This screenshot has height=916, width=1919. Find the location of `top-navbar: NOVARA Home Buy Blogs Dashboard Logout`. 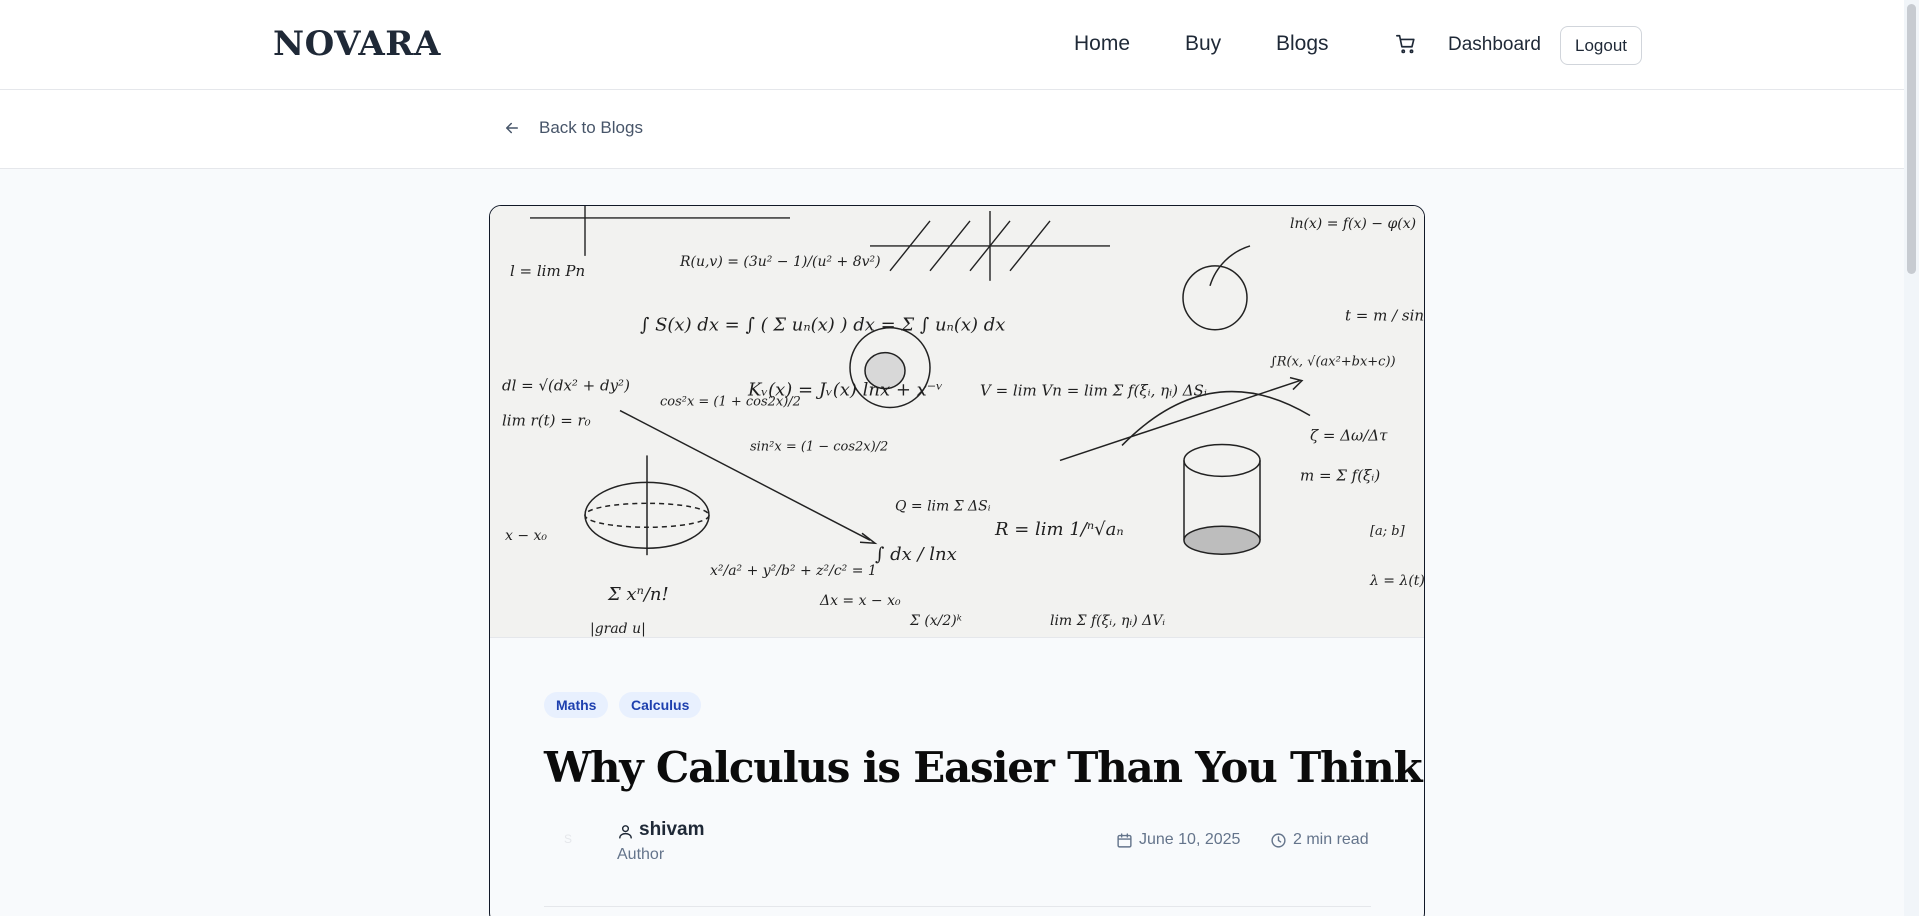

top-navbar: NOVARA Home Buy Blogs Dashboard Logout is located at coordinates (959, 45).